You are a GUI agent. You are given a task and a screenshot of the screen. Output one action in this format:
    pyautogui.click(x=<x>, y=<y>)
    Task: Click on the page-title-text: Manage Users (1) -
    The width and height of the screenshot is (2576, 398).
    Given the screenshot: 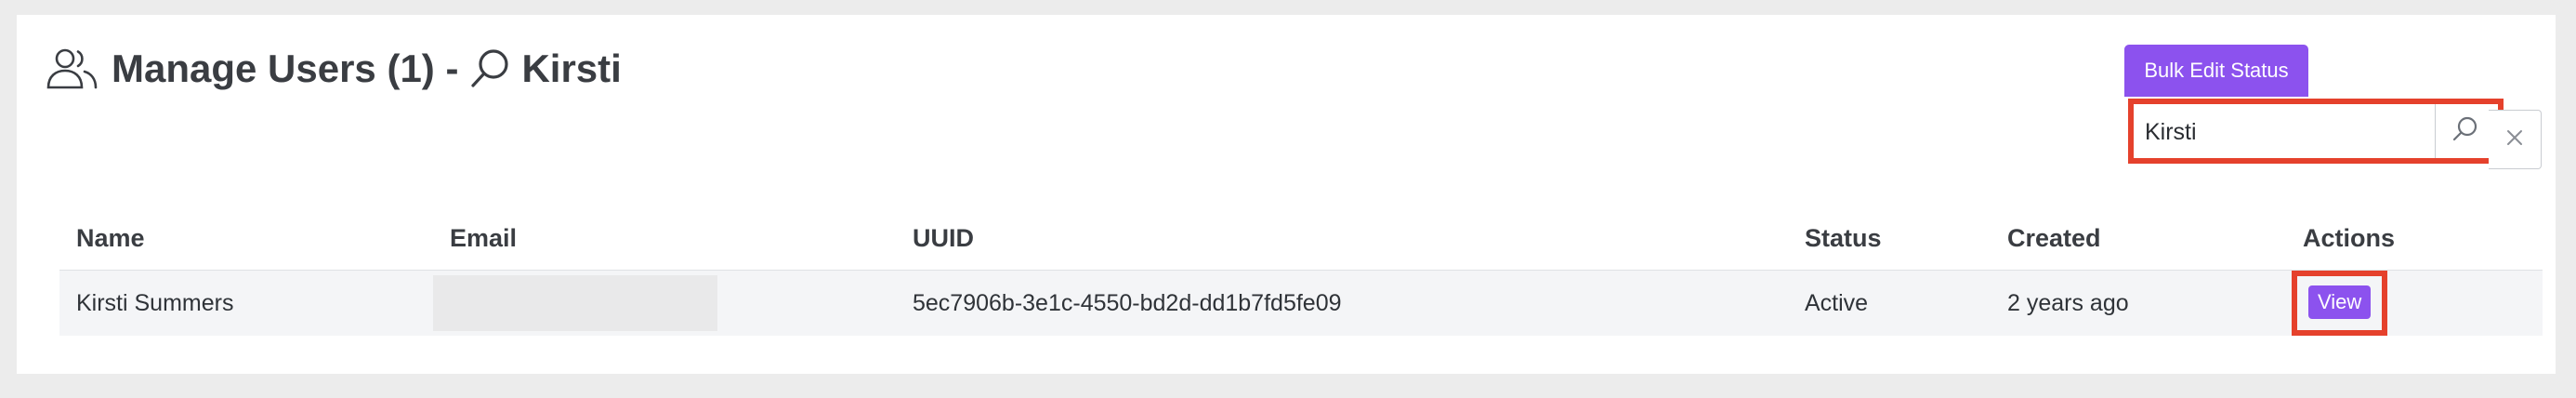 What is the action you would take?
    pyautogui.click(x=285, y=68)
    